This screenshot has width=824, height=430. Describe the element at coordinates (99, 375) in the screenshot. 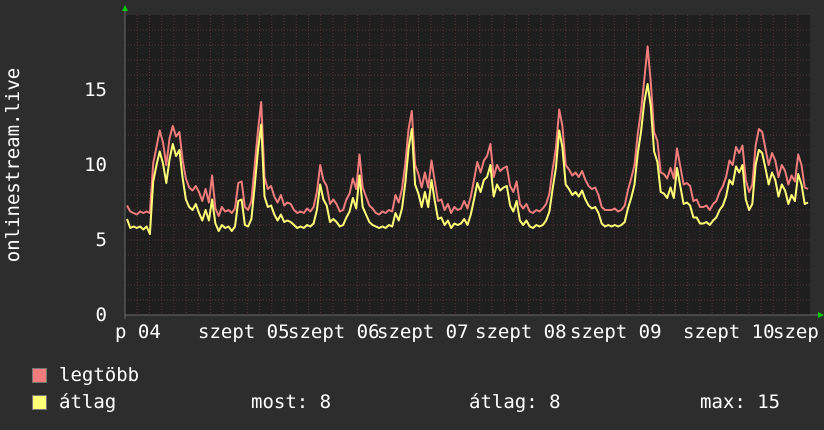

I see `legend-label-max: legtöbb` at that location.